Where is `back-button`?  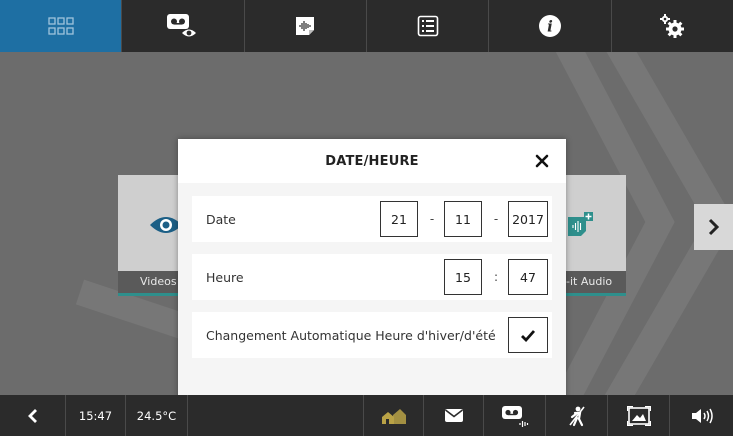 back-button is located at coordinates (33, 415).